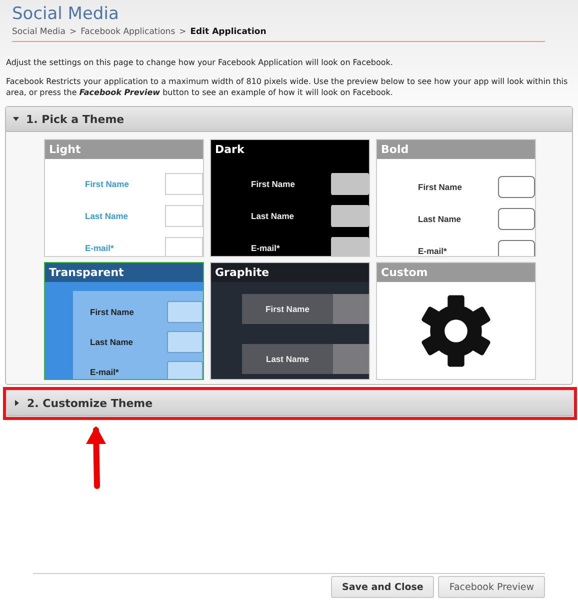 The image size is (578, 600). What do you see at coordinates (228, 32) in the screenshot?
I see `breadcrumb-current: Edit Application` at bounding box center [228, 32].